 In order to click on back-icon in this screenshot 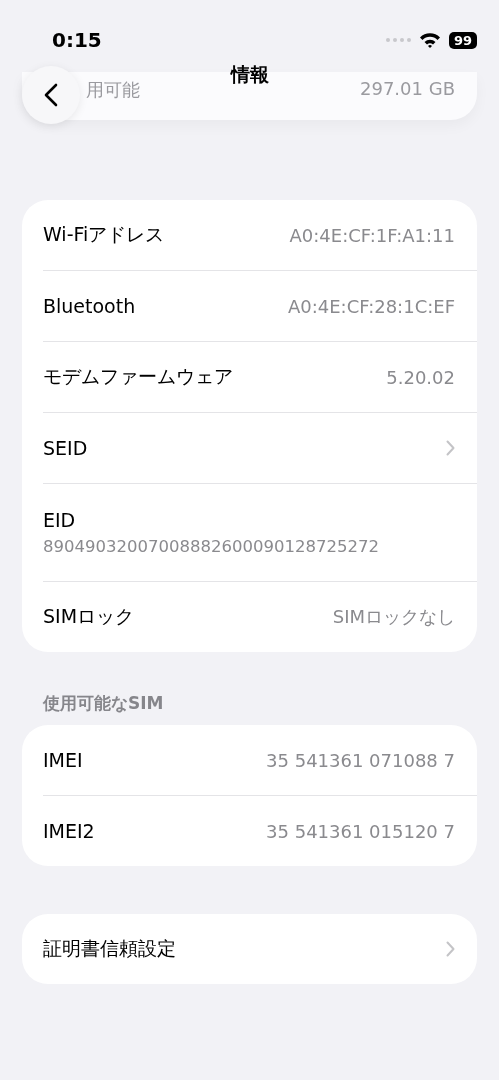, I will do `click(51, 95)`.